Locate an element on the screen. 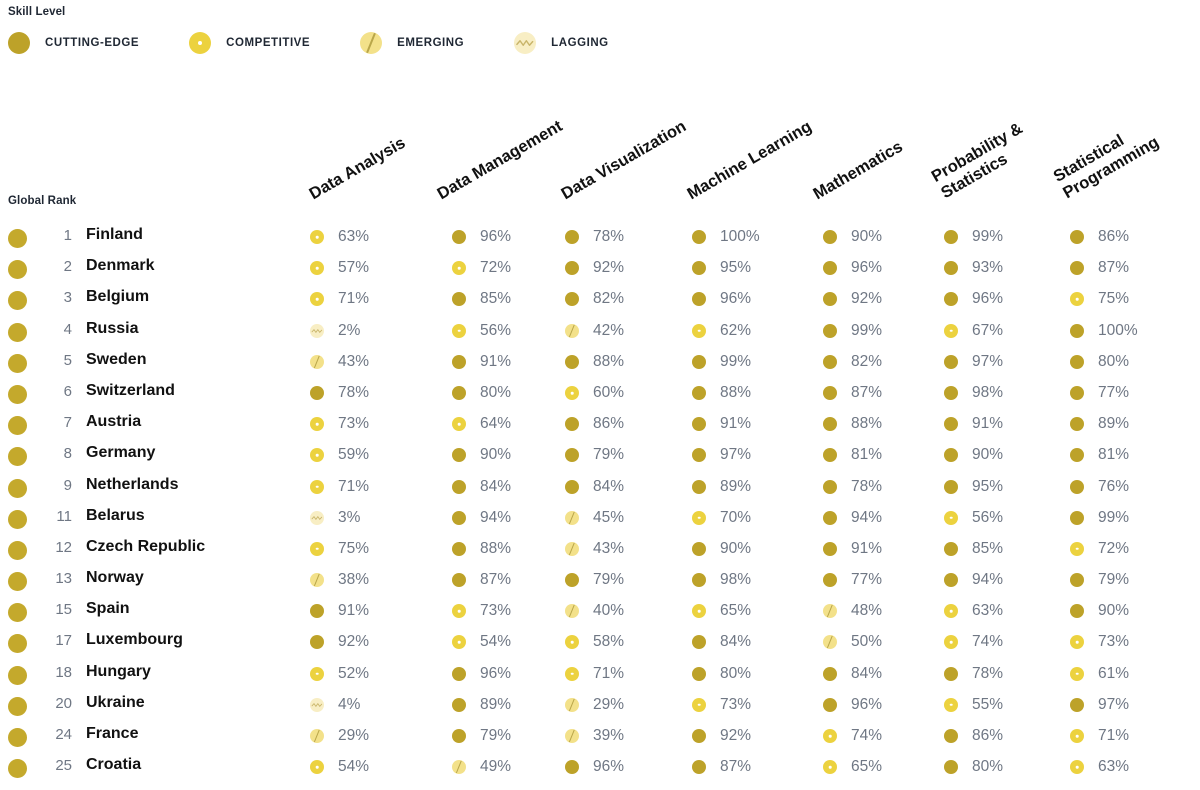  skill-cell: 82% is located at coordinates (852, 362).